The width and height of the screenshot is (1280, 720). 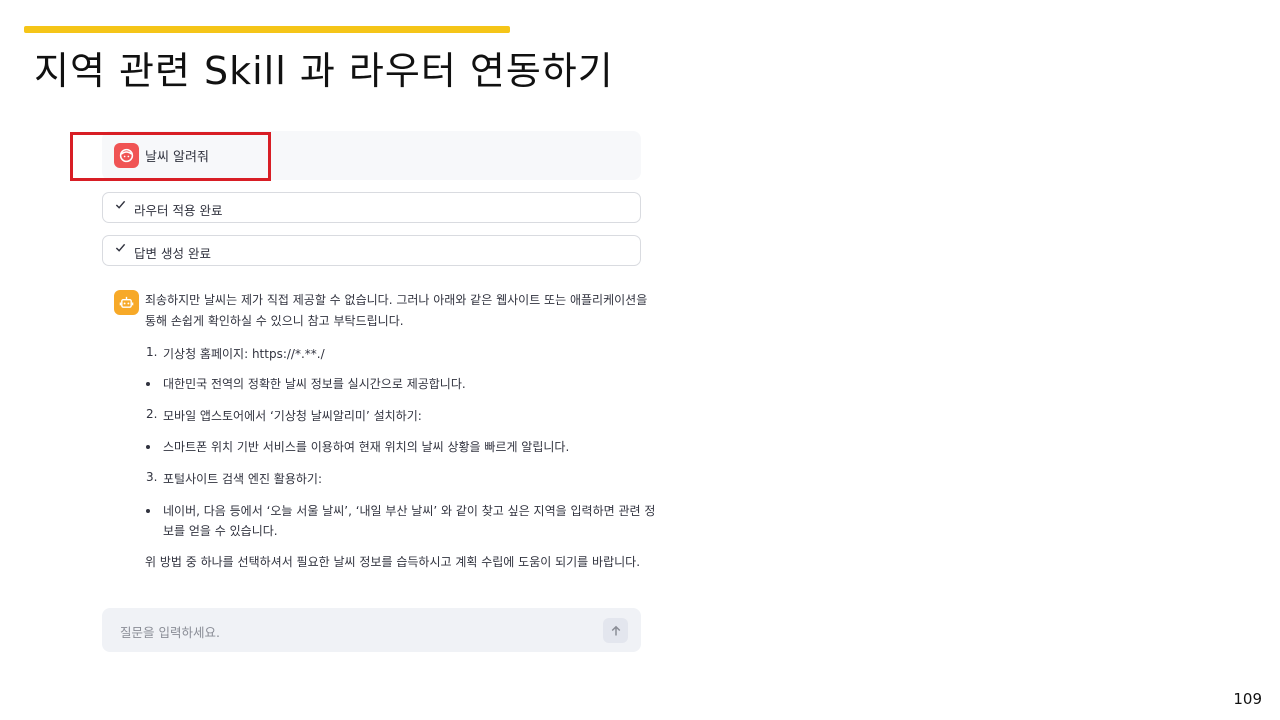 I want to click on chat-input: 질문을 입력하세요., so click(x=371, y=630).